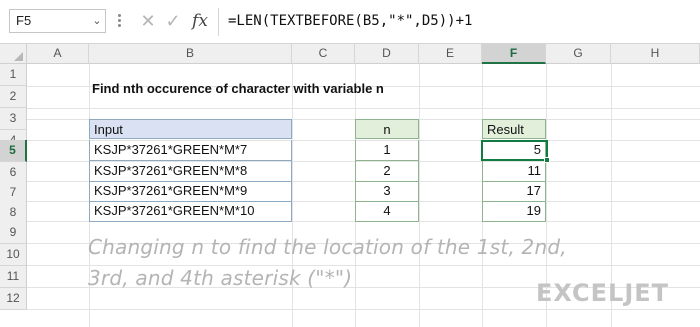  Describe the element at coordinates (190, 150) in the screenshot. I see `input-cell: KSJP*37261*GREEN*M*7` at that location.